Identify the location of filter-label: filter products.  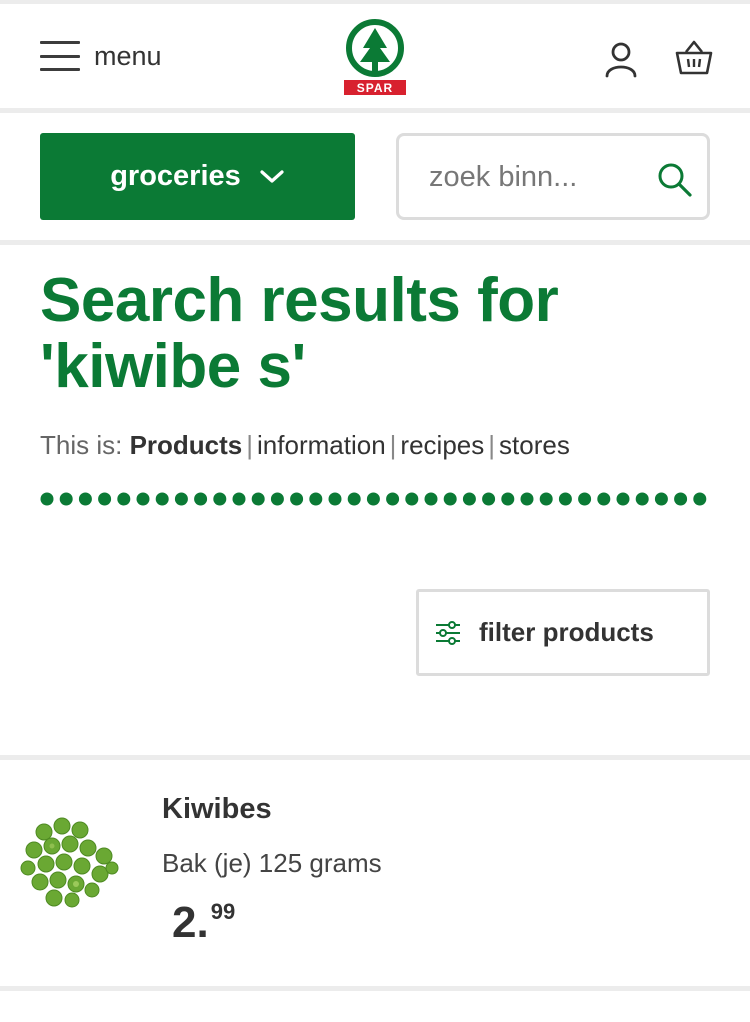
(566, 632).